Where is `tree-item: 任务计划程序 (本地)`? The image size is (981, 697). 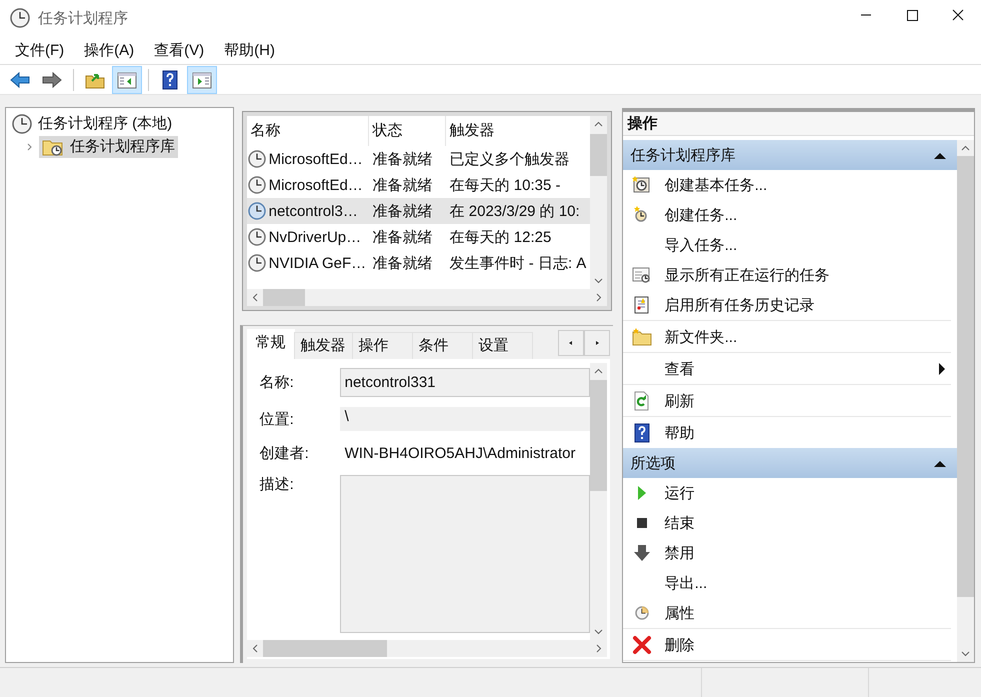 tree-item: 任务计划程序 (本地) is located at coordinates (94, 123).